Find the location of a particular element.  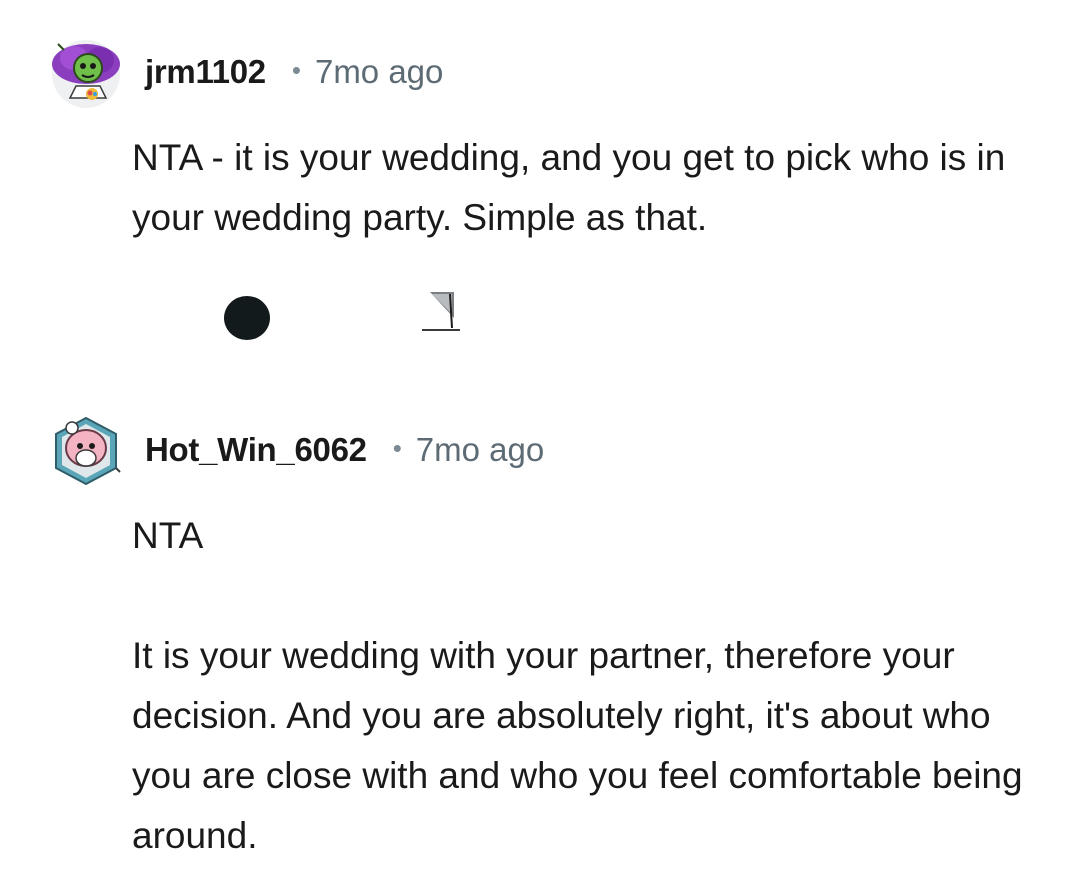

dot-button is located at coordinates (247, 318).